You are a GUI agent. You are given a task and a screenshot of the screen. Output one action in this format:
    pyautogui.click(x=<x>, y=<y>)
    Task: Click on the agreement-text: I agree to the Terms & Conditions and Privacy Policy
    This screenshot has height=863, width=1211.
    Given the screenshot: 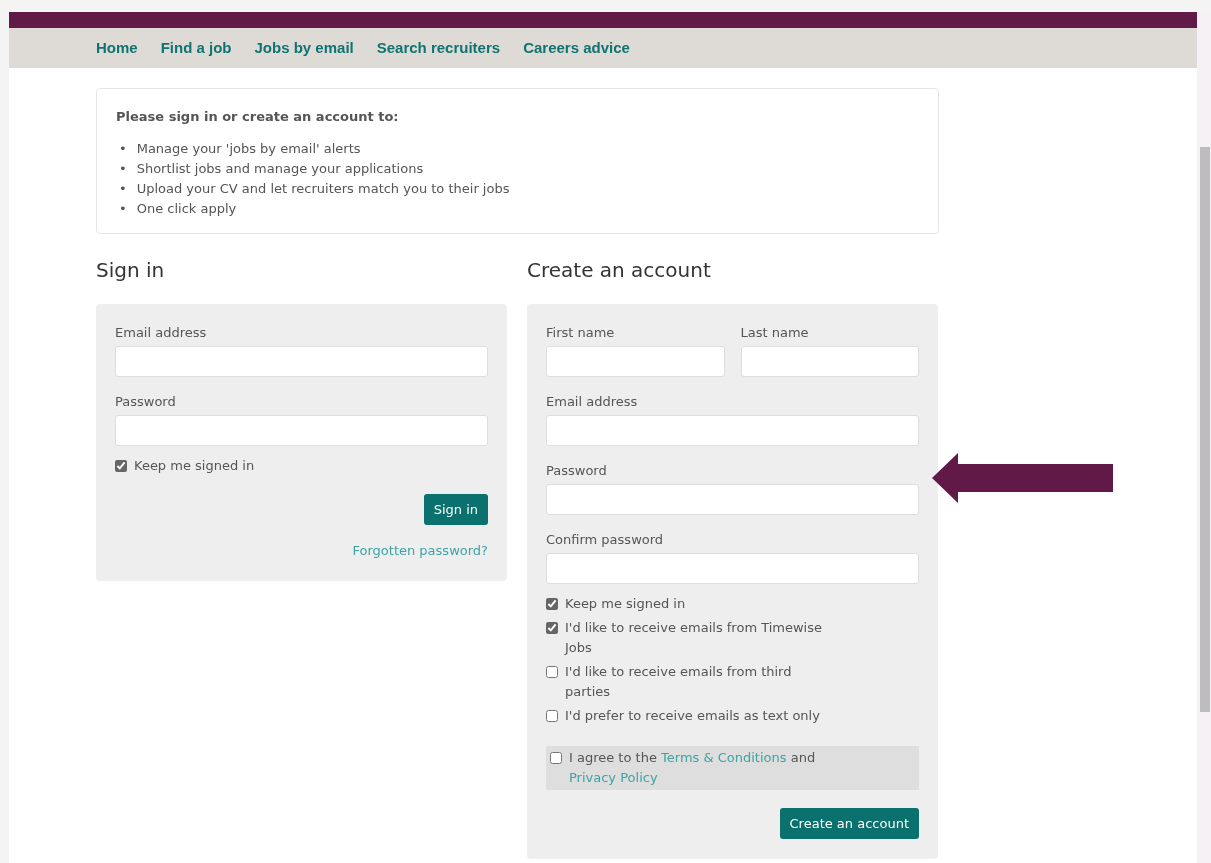 What is the action you would take?
    pyautogui.click(x=693, y=767)
    